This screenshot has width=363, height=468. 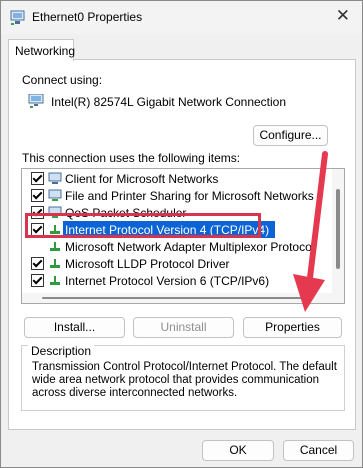 I want to click on tab-networking: Networking, so click(x=42, y=50).